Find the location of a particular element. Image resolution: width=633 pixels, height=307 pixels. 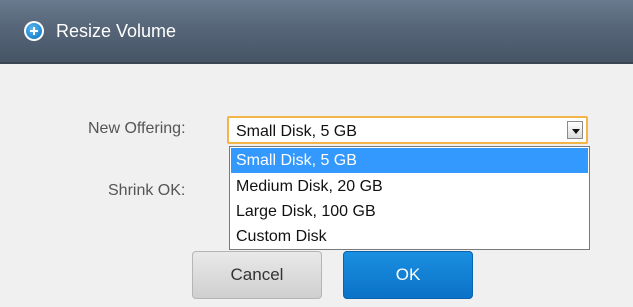

offering-option-small-disk: Small Disk, 5 GB is located at coordinates (409, 160).